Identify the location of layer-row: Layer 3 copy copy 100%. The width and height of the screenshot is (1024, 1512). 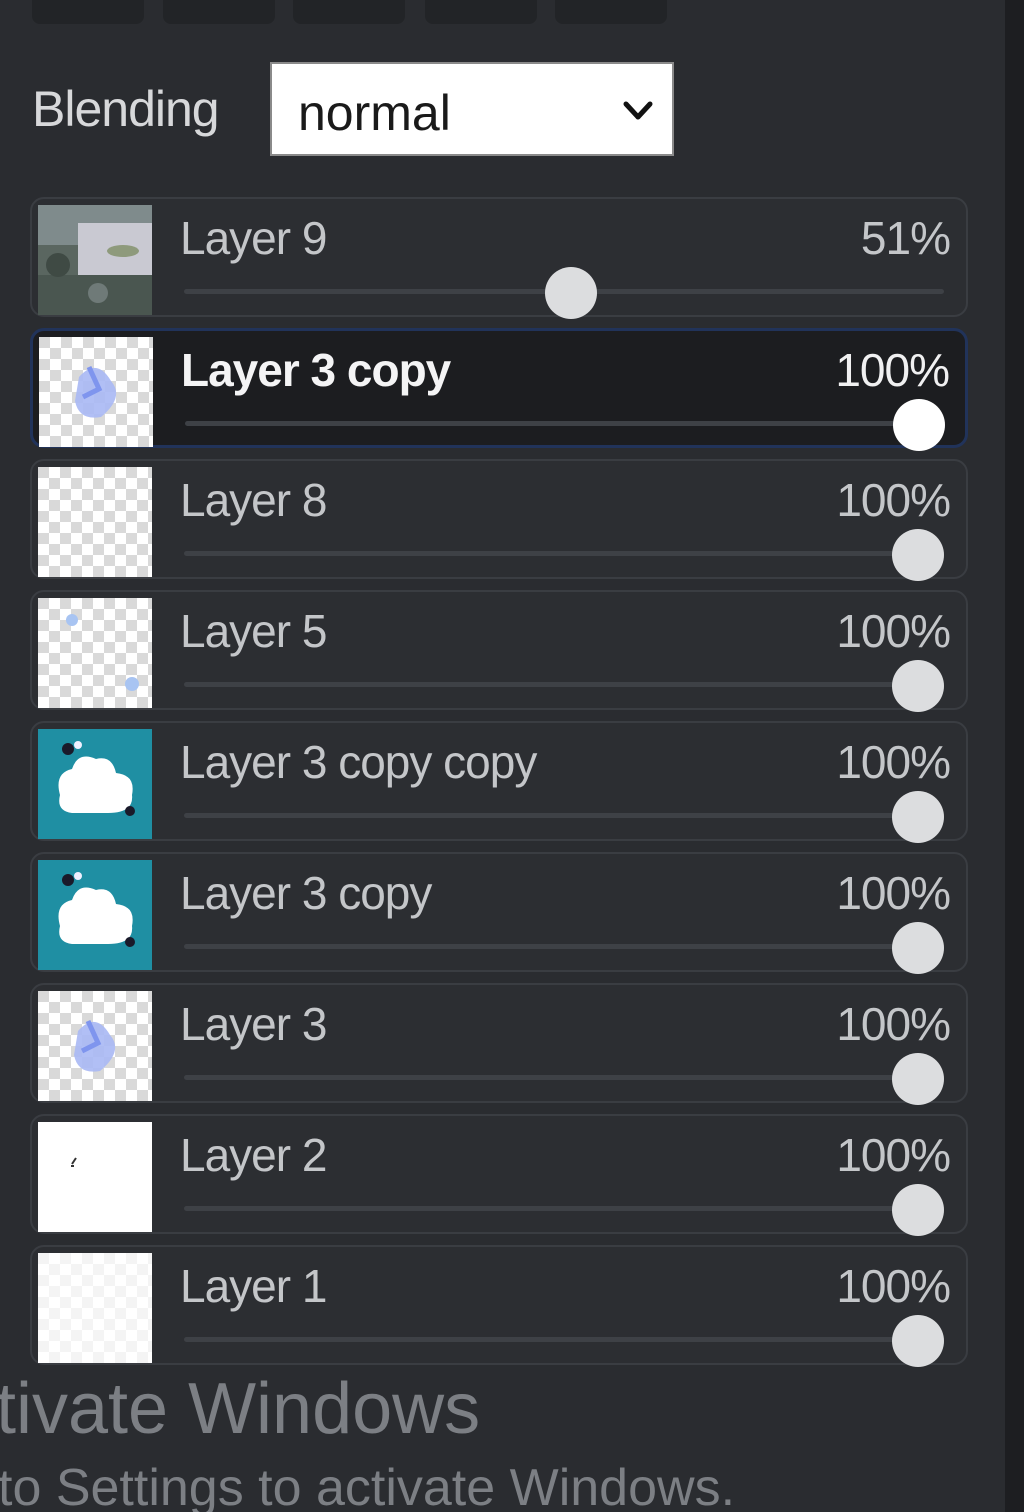
(499, 782).